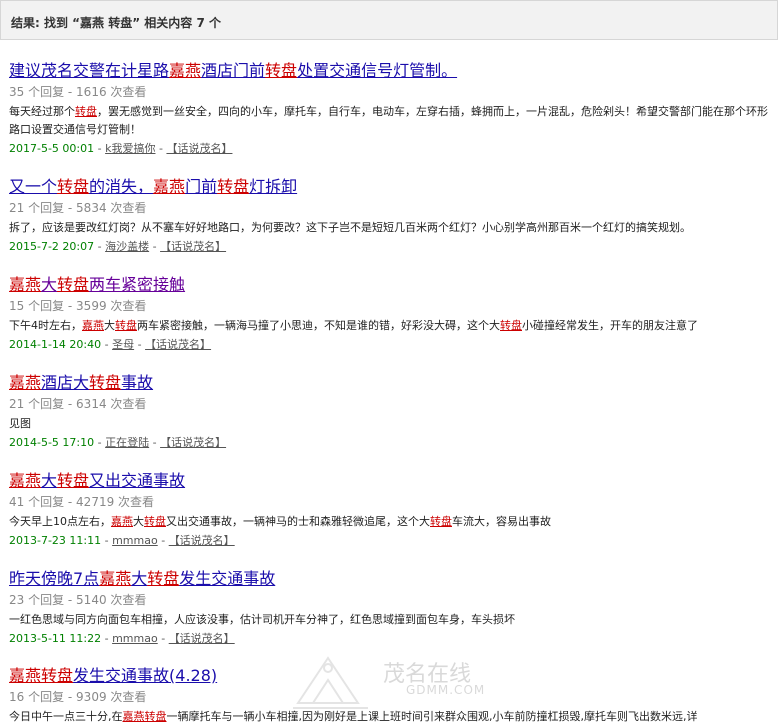 The width and height of the screenshot is (780, 728). I want to click on results-summary-bar: 结果: 找到 “嘉燕 转盘” 相关内容 7 个, so click(389, 20).